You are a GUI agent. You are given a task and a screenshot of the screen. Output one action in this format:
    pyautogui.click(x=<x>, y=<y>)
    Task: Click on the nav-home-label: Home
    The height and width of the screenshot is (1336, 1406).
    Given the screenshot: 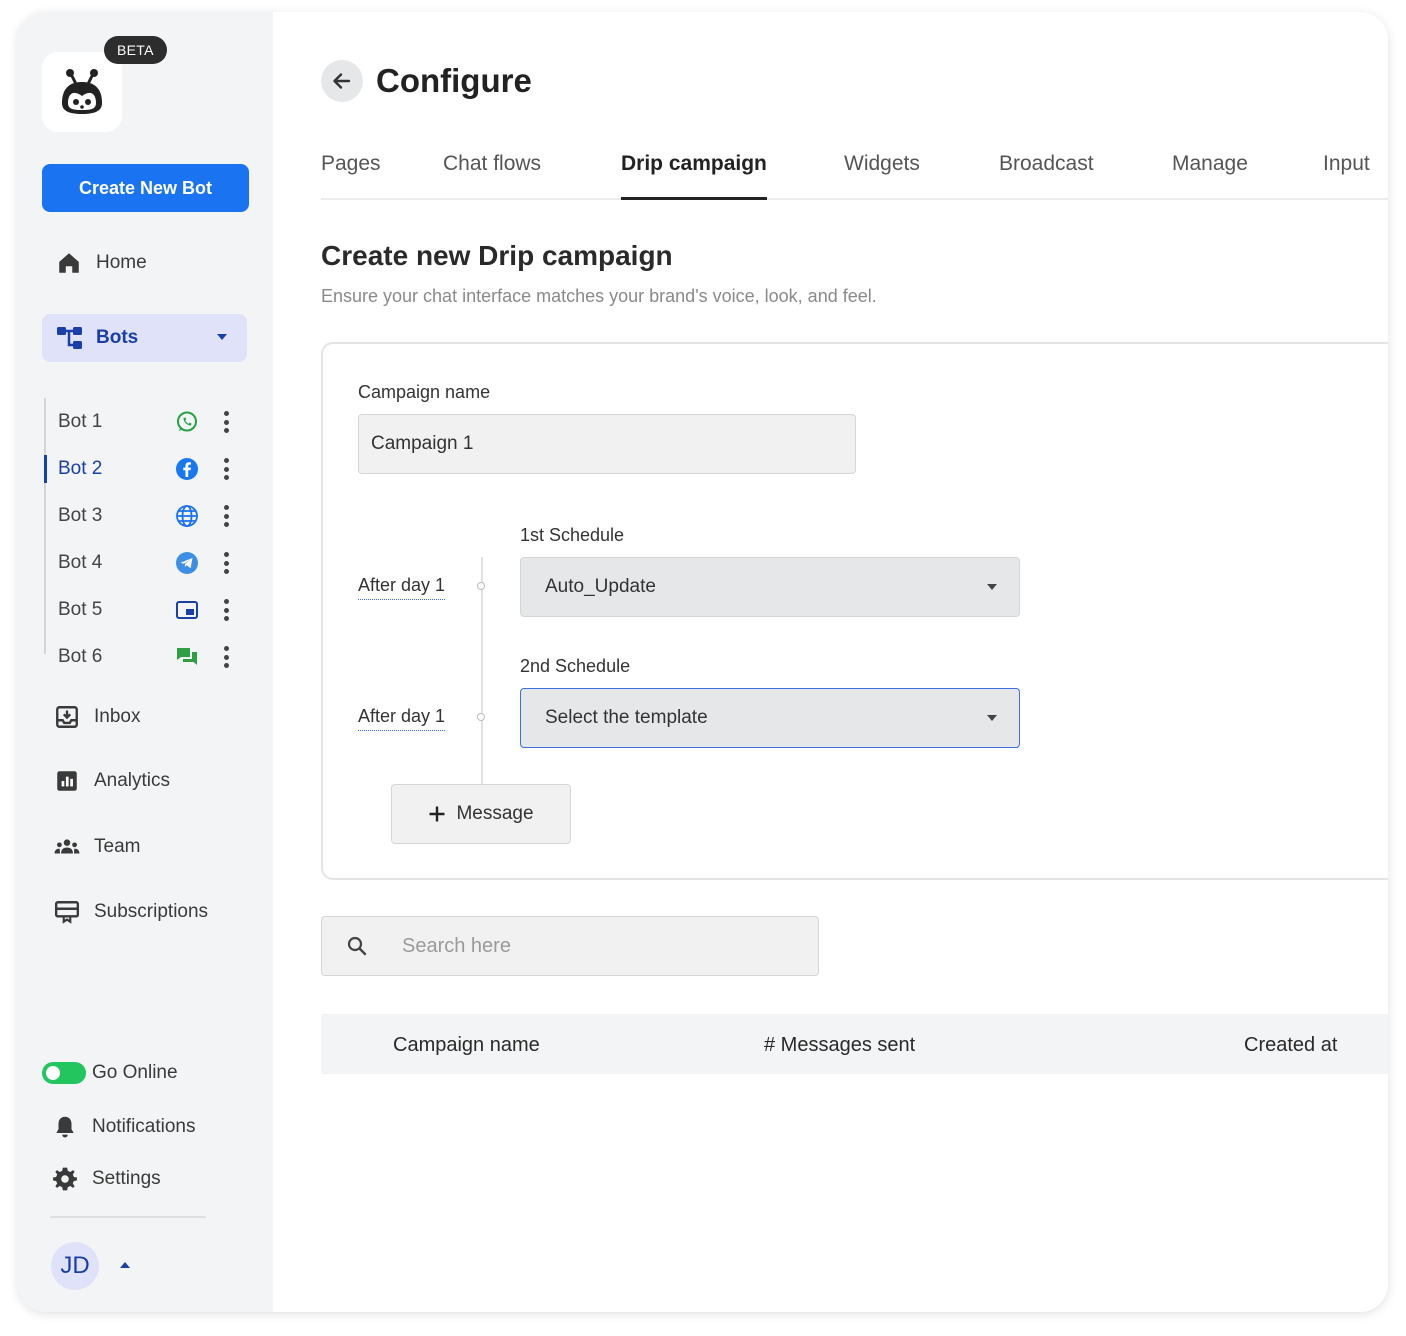 What is the action you would take?
    pyautogui.click(x=121, y=262)
    